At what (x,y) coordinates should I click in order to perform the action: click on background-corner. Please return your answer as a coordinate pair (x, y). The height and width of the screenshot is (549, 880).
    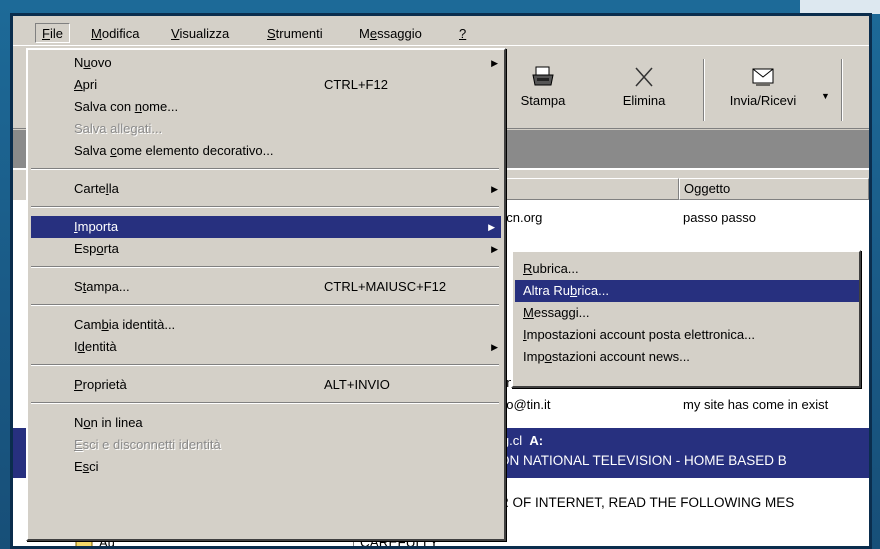
    Looking at the image, I should click on (840, 7).